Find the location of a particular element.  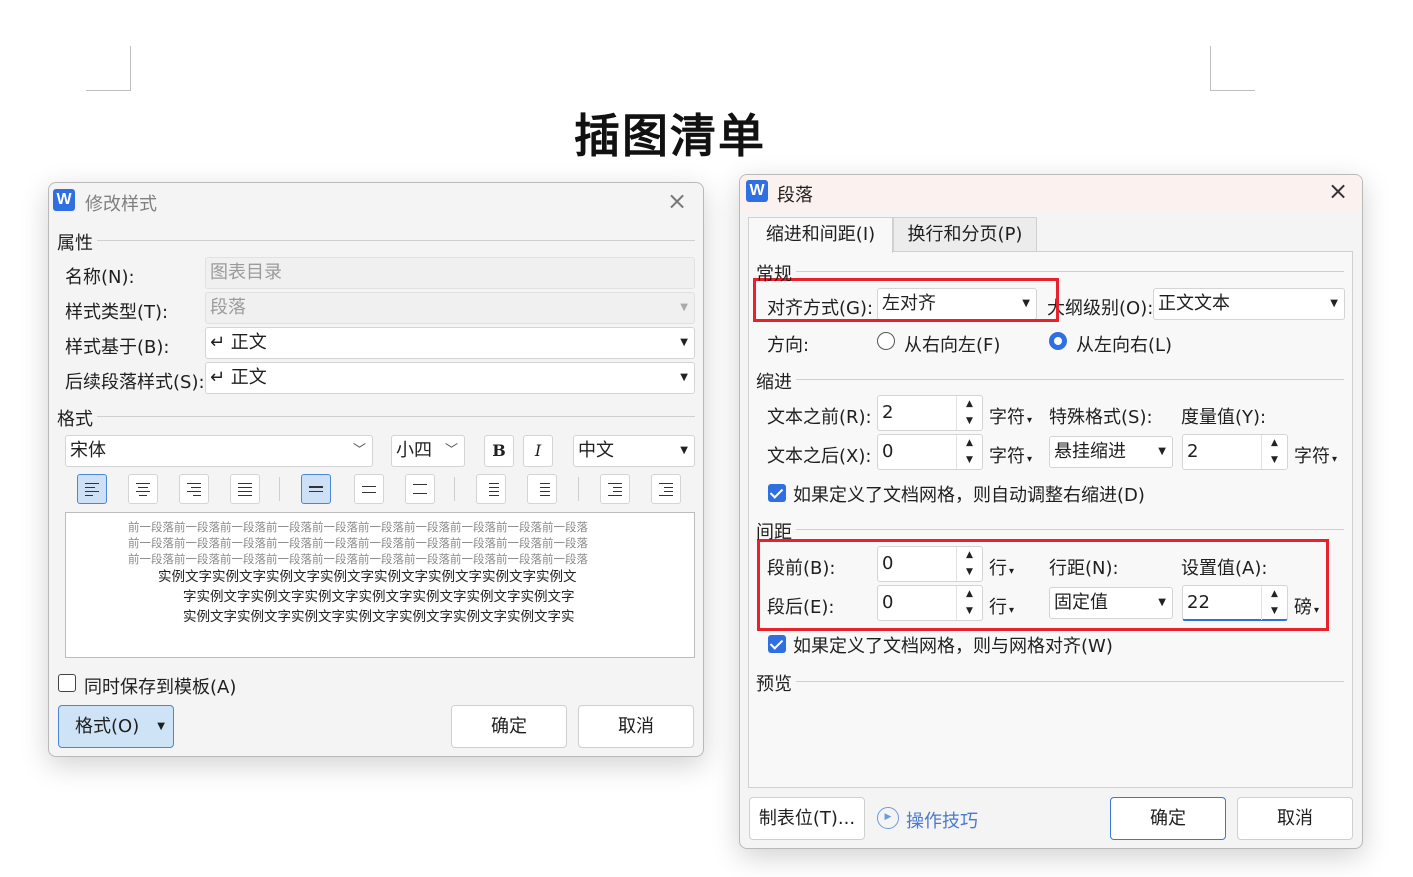

align-right-icon is located at coordinates (194, 489).